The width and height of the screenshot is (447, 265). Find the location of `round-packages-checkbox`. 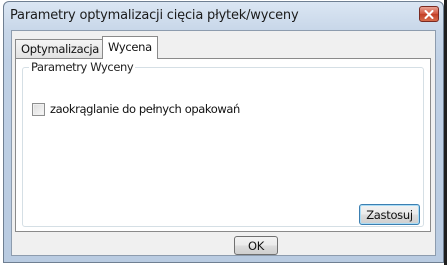

round-packages-checkbox is located at coordinates (38, 109).